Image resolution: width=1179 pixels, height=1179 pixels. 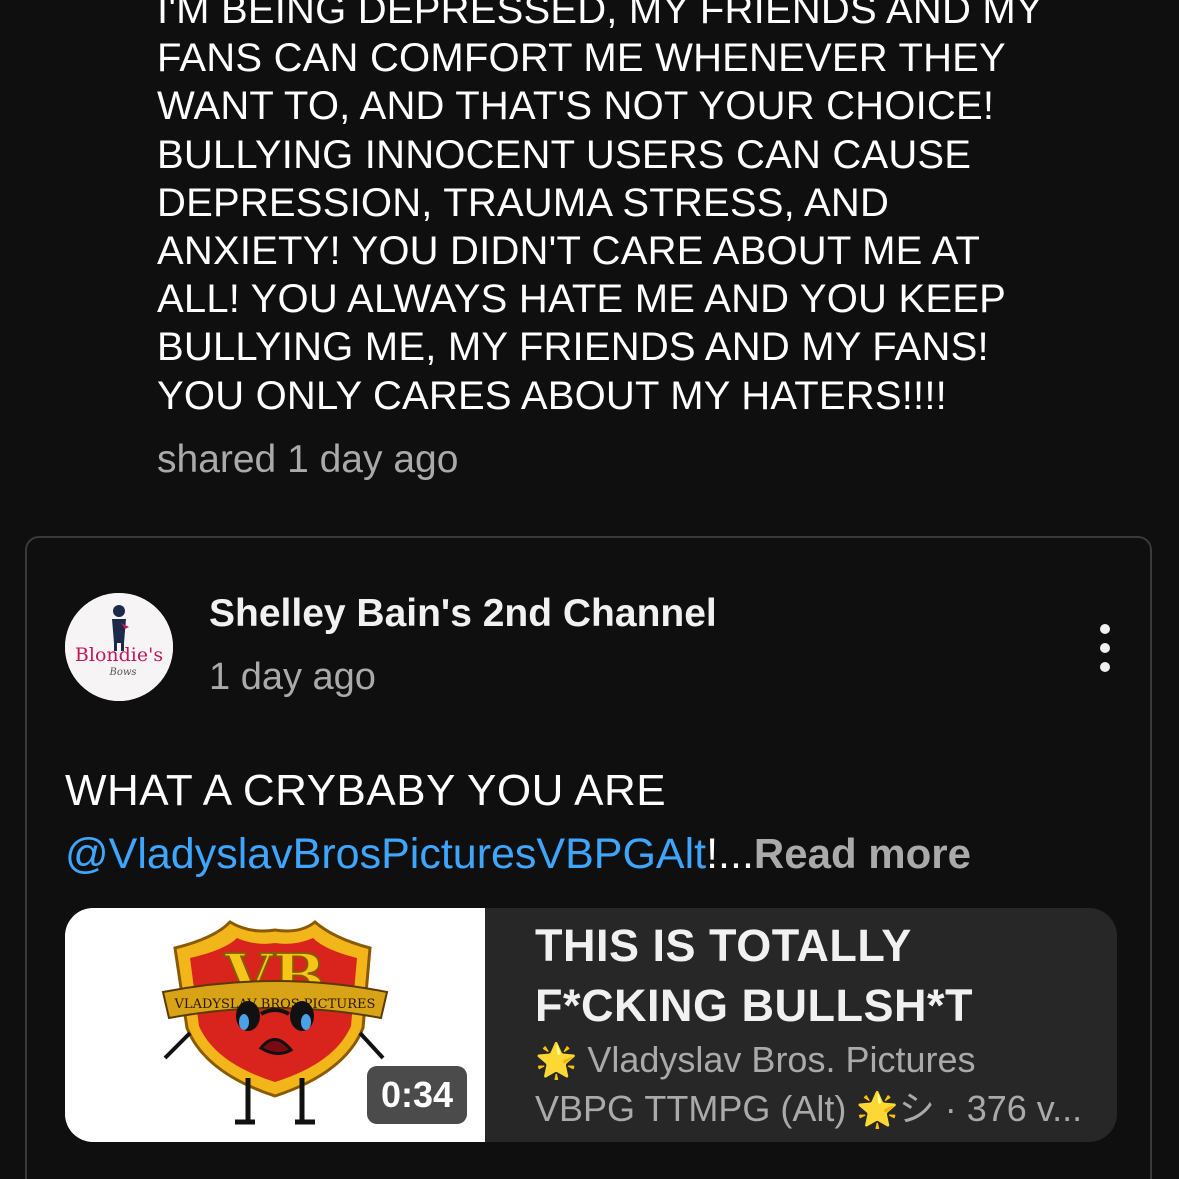 I want to click on mention-link: @VladyslavBrosPicturesVBPGAlt, so click(x=385, y=854).